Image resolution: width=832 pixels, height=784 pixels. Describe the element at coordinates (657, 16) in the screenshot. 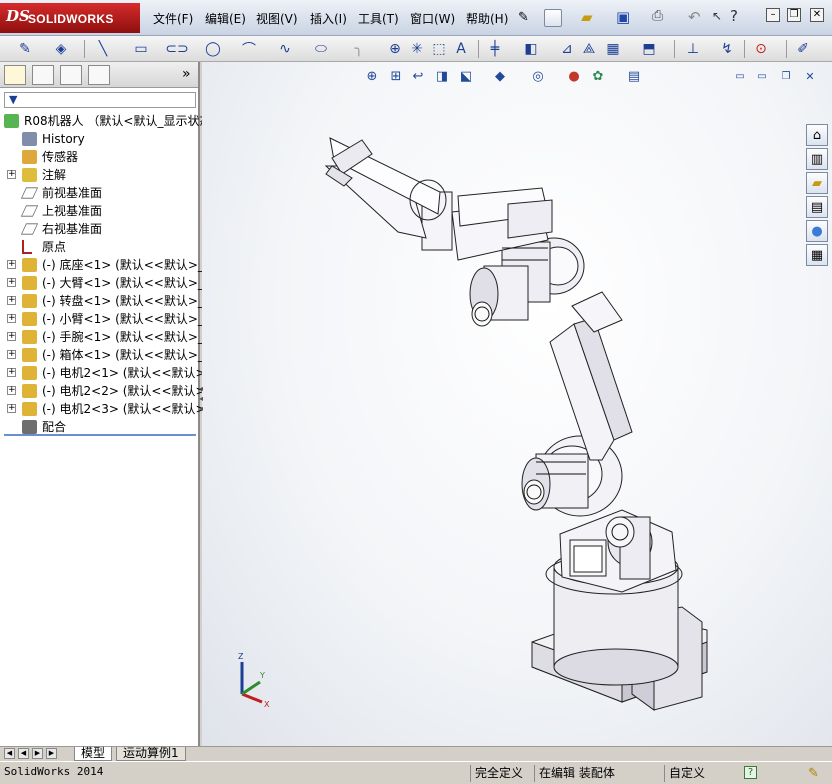

I see `print-icon: ⎙` at that location.